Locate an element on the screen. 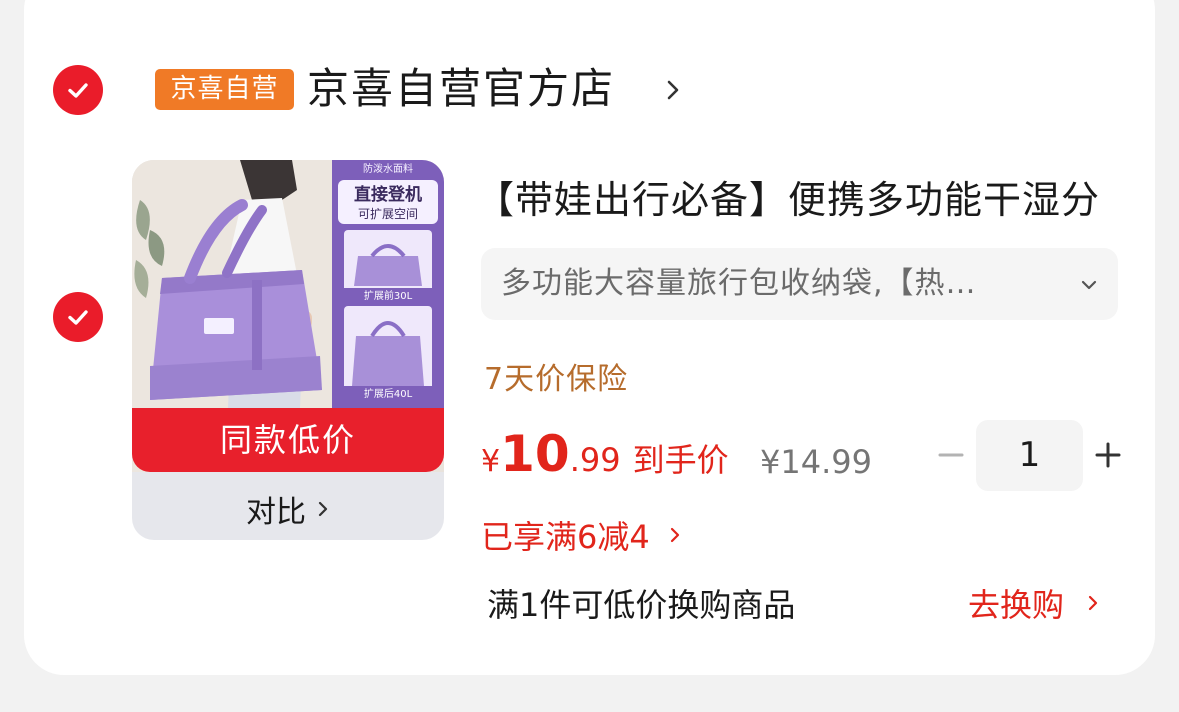 This screenshot has width=1179, height=712. thumb-top-label: 防泼水面料 is located at coordinates (388, 168).